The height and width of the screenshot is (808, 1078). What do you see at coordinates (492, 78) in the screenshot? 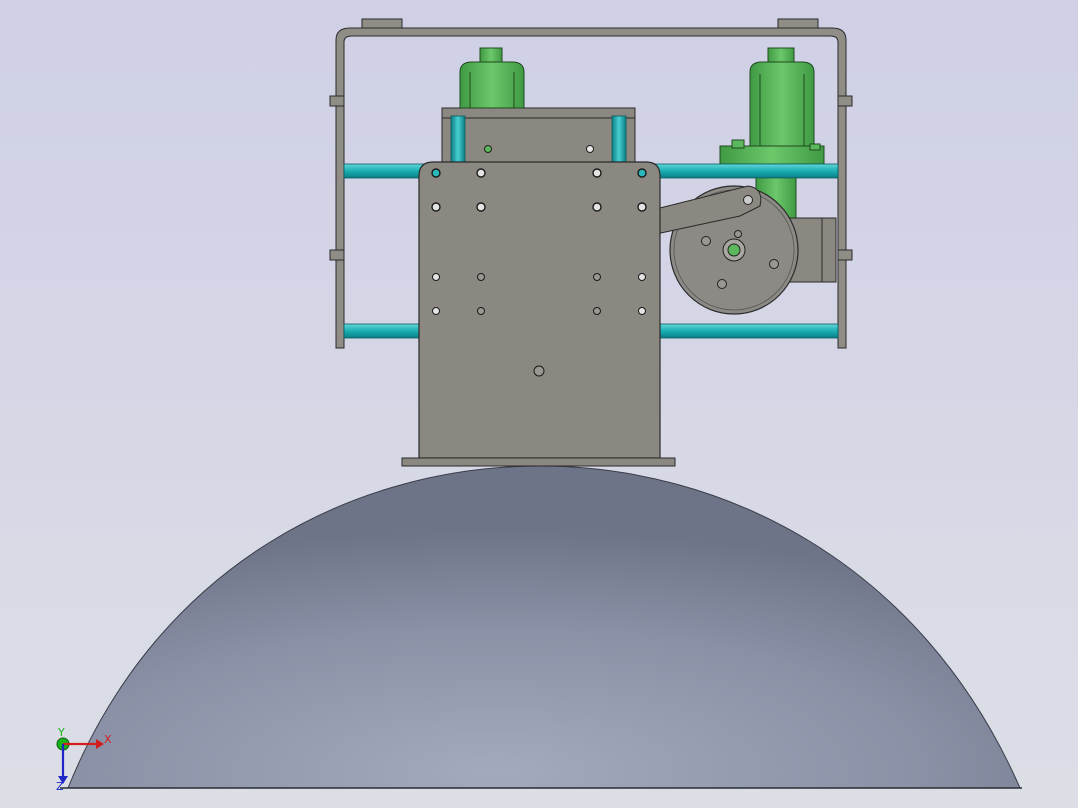
I see `motor-left` at bounding box center [492, 78].